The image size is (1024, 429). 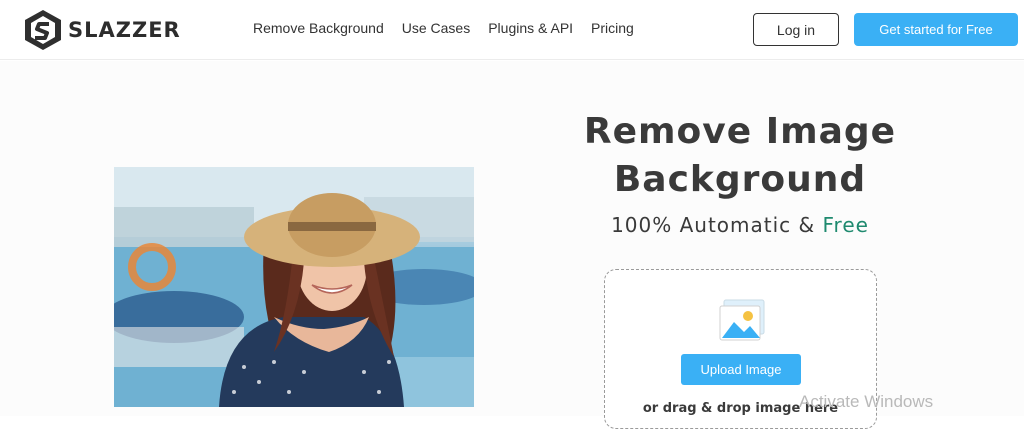 What do you see at coordinates (742, 320) in the screenshot?
I see `image-icon` at bounding box center [742, 320].